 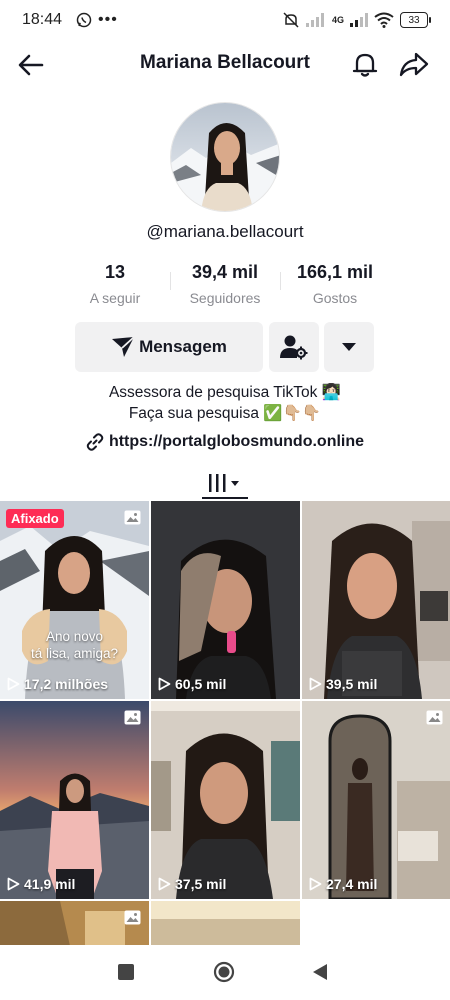 I want to click on profile-header: Mariana Bellacourt, so click(x=225, y=64).